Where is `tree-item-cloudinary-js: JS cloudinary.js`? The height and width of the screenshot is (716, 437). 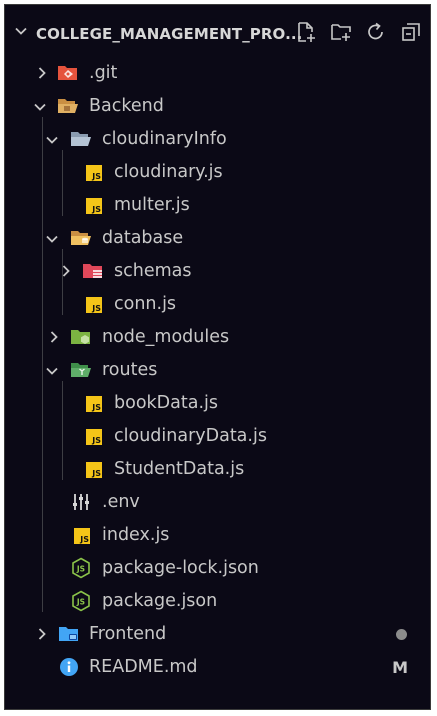
tree-item-cloudinary-js: JS cloudinary.js is located at coordinates (217, 172).